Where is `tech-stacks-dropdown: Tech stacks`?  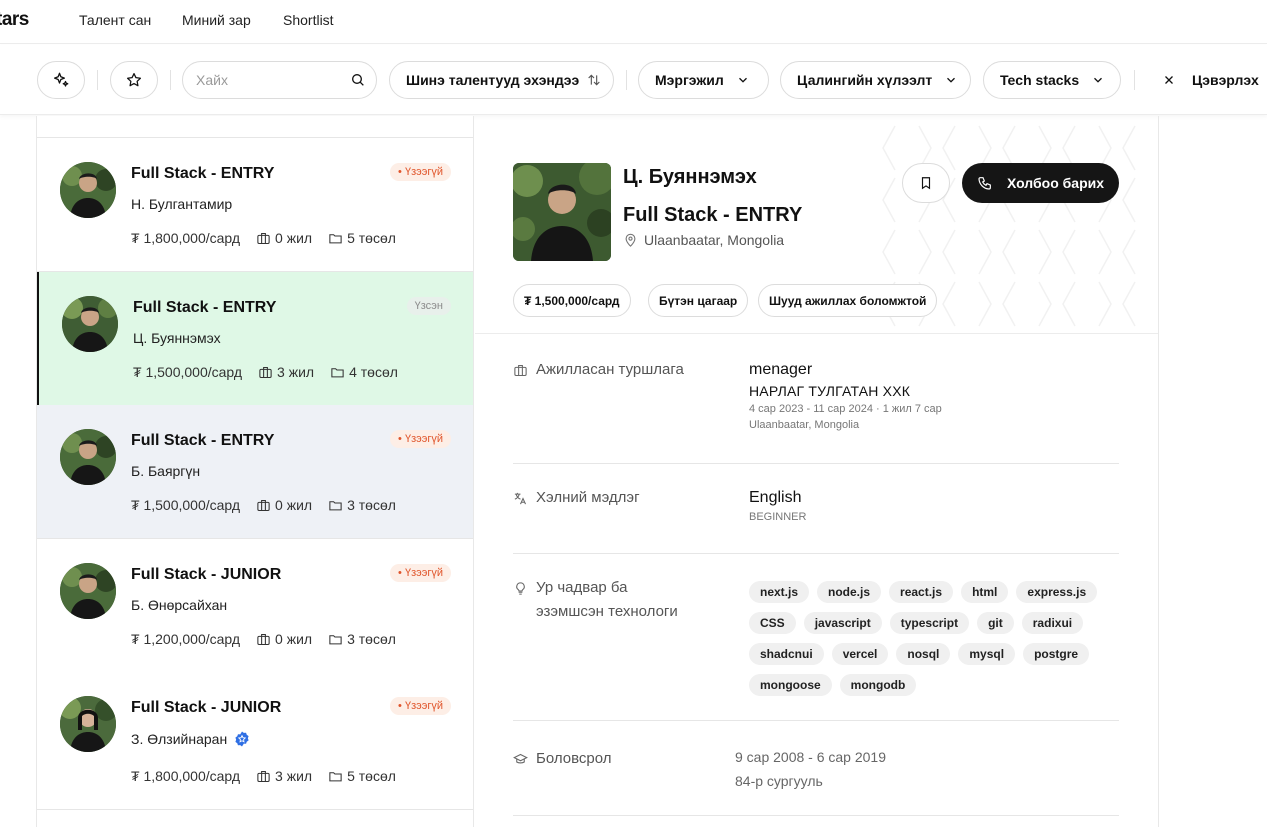 tech-stacks-dropdown: Tech stacks is located at coordinates (1052, 80).